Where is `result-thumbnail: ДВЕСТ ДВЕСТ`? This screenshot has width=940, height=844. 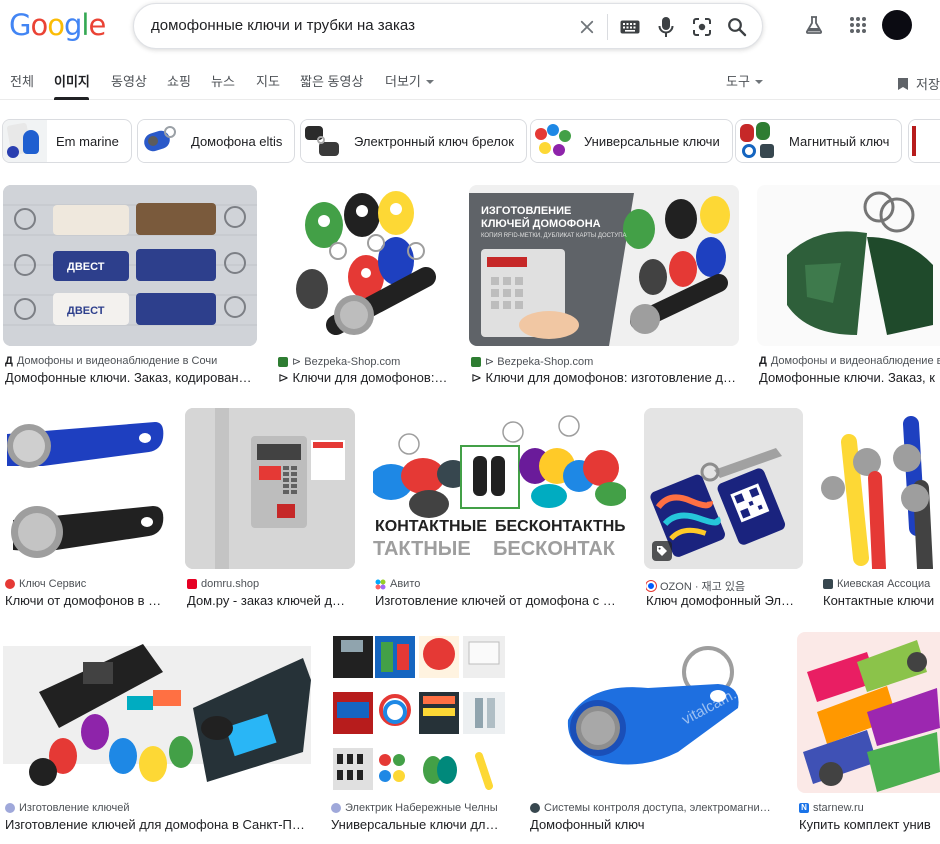 result-thumbnail: ДВЕСТ ДВЕСТ is located at coordinates (130, 265).